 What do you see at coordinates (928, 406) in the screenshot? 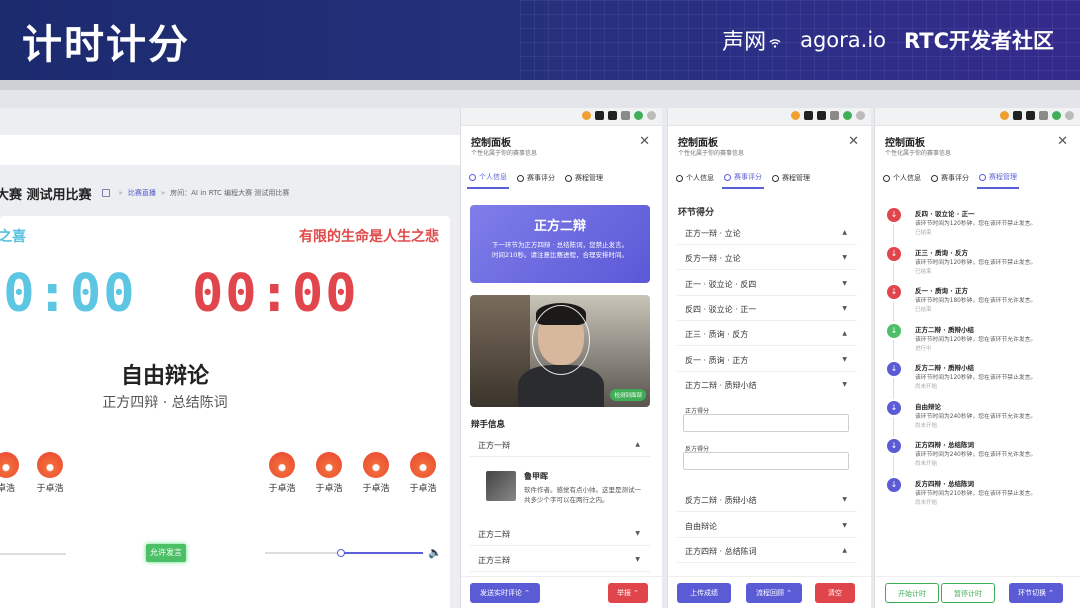
I see `timeline-title: 自由辩论` at bounding box center [928, 406].